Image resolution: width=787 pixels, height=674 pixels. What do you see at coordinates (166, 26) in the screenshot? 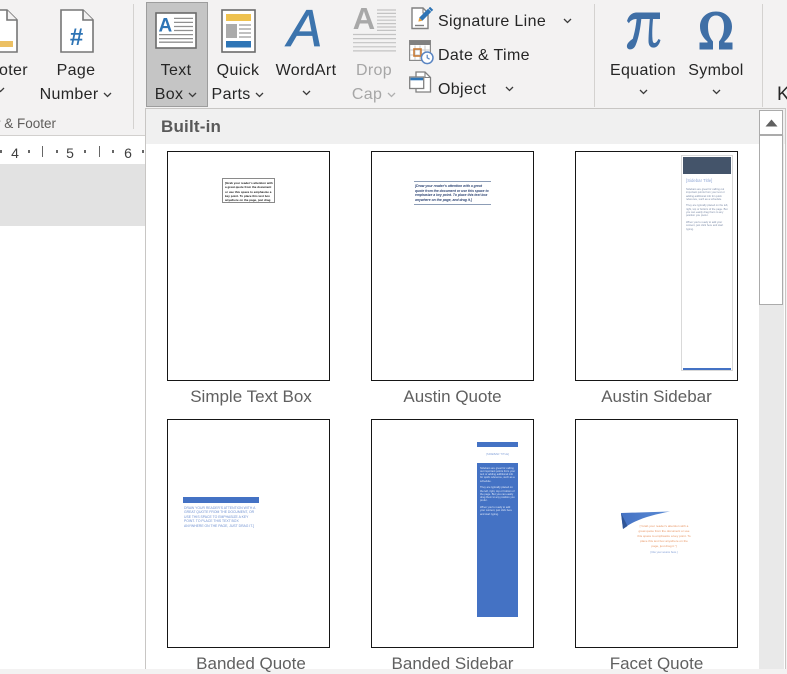
I see `svg-text: A` at bounding box center [166, 26].